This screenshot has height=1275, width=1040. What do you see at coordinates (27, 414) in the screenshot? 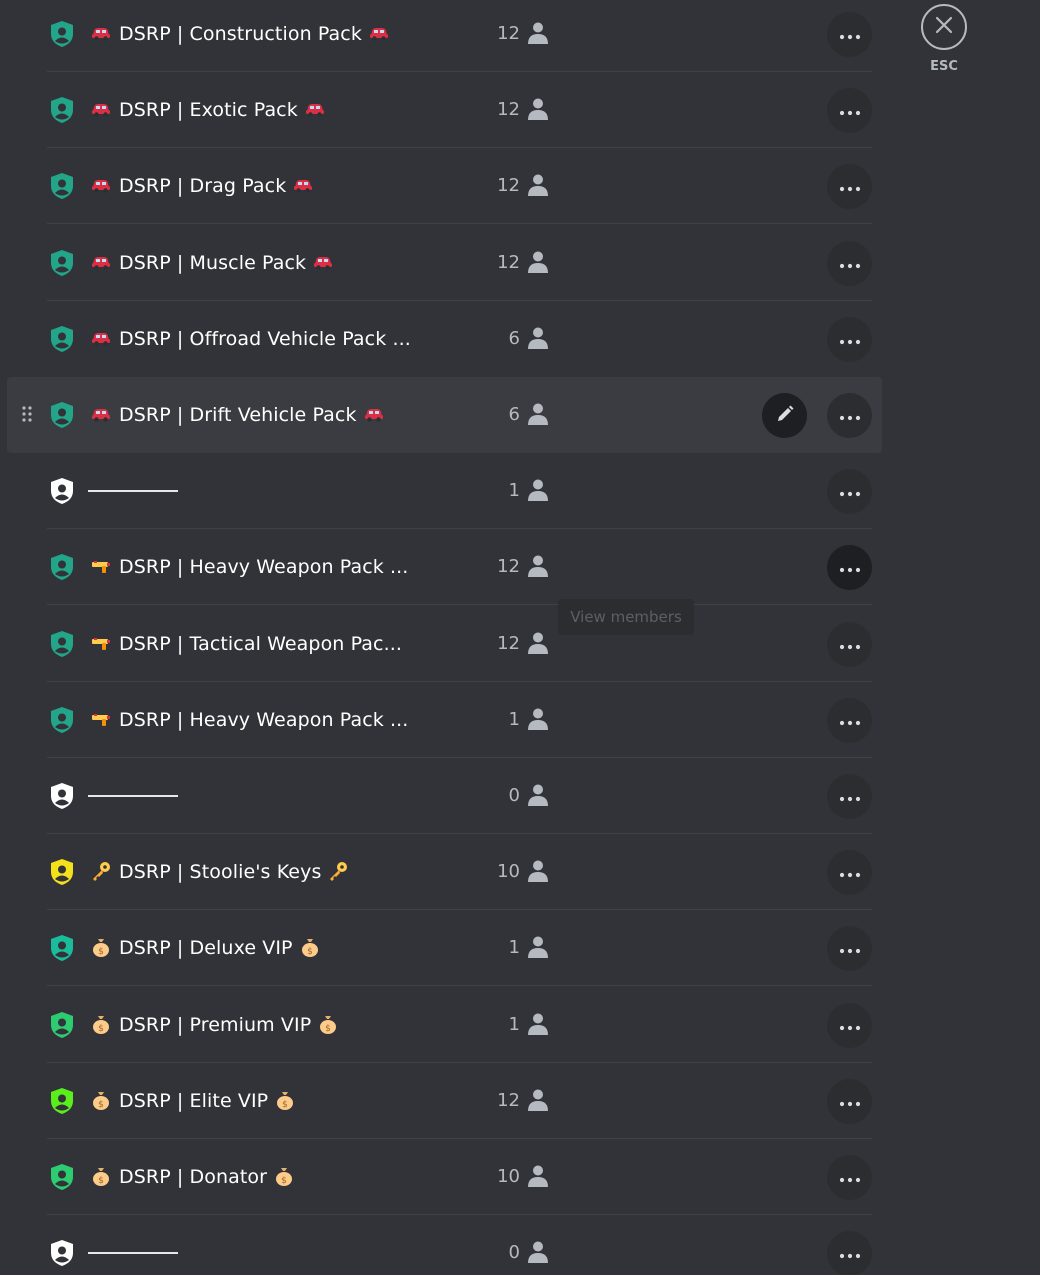
I see `drag-handle-icon` at bounding box center [27, 414].